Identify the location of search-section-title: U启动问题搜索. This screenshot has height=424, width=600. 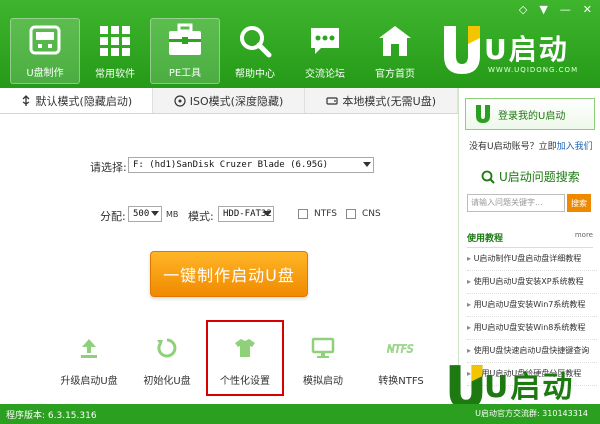
(530, 176).